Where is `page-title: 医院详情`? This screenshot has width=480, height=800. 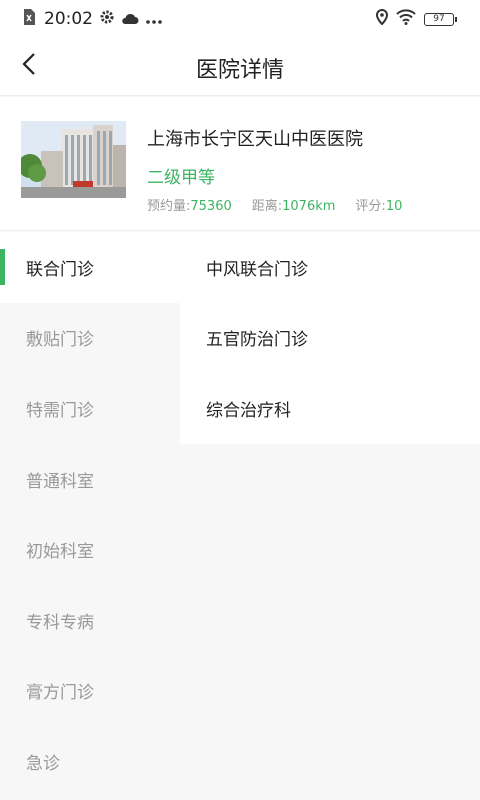
page-title: 医院详情 is located at coordinates (239, 70).